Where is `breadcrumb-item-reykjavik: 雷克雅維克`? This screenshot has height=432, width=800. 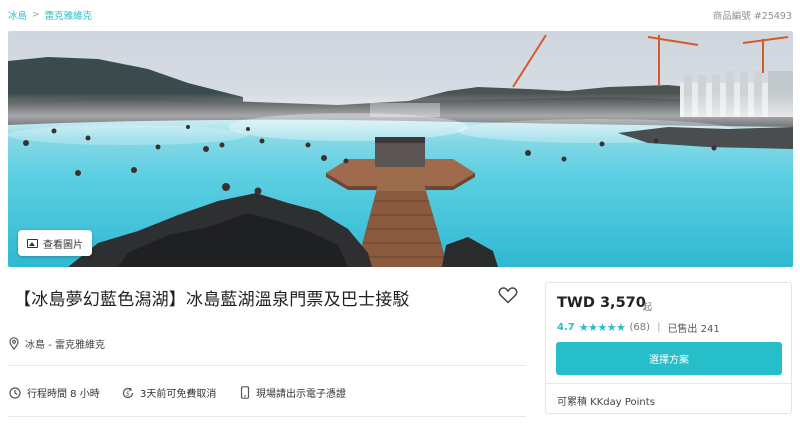
breadcrumb-item-reykjavik: 雷克雅維克 is located at coordinates (69, 15).